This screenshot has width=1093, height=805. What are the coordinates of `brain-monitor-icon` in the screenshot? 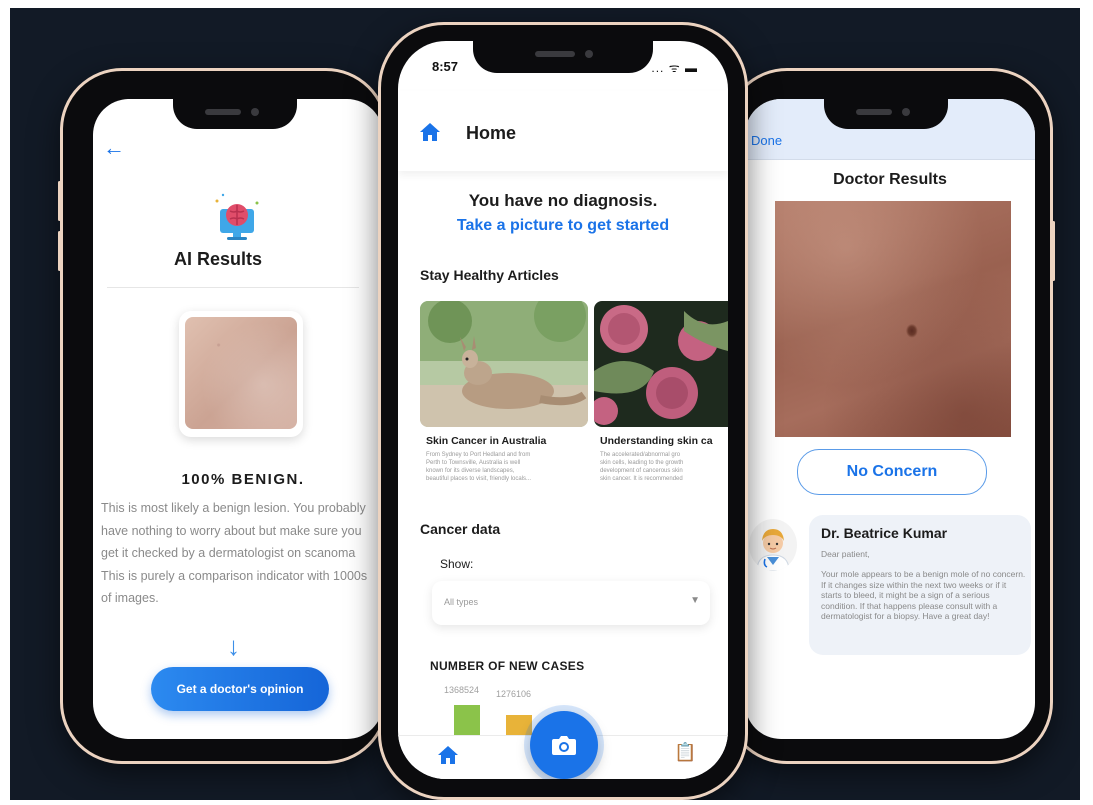 It's located at (237, 216).